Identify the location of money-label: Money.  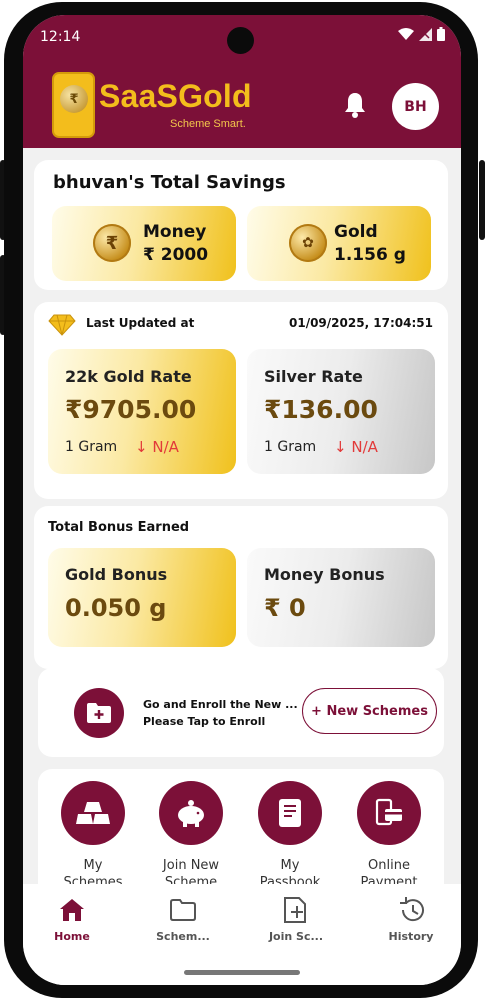
(175, 232).